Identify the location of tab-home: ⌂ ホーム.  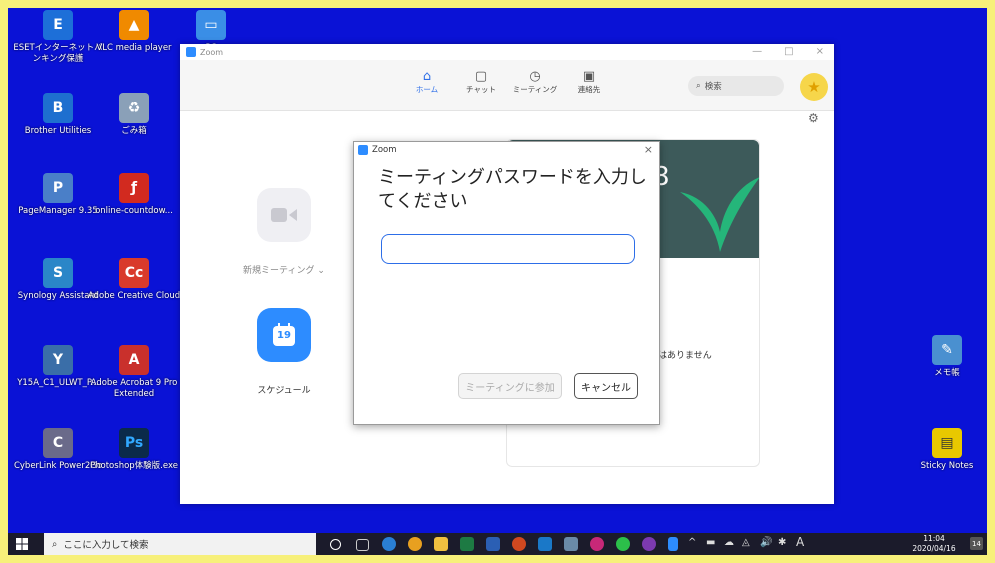
(427, 82).